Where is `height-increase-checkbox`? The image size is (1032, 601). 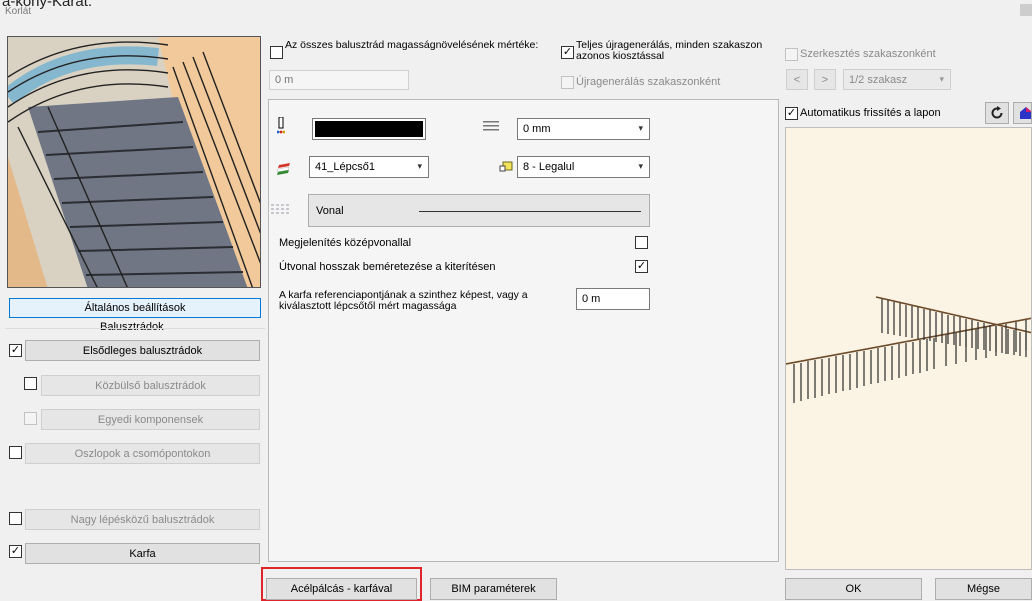
height-increase-checkbox is located at coordinates (276, 52).